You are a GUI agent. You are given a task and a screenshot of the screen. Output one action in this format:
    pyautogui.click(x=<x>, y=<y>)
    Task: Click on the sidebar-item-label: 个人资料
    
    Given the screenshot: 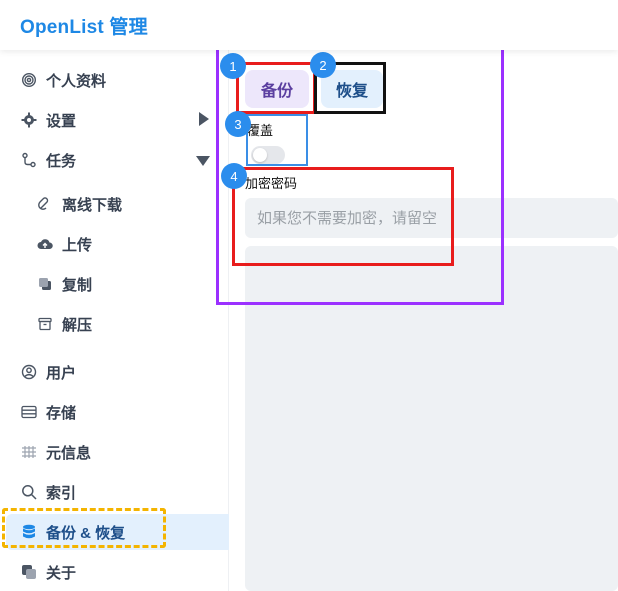 What is the action you would take?
    pyautogui.click(x=76, y=81)
    